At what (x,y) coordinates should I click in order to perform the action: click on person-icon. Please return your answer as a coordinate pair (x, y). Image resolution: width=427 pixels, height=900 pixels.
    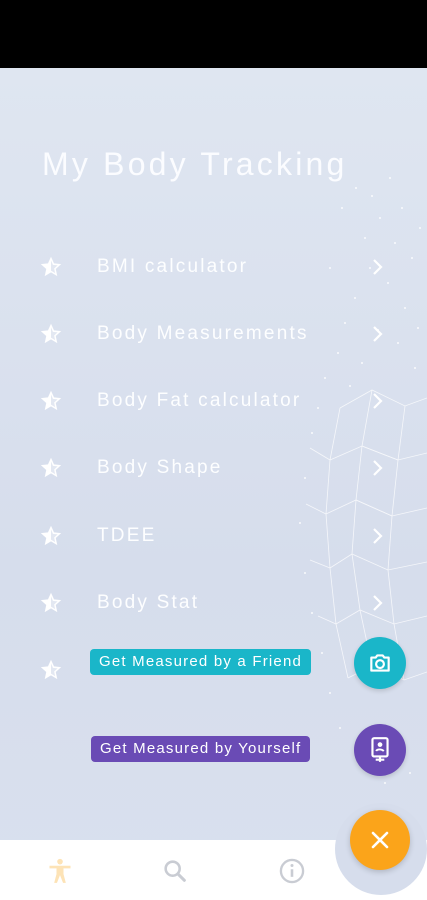
    Looking at the image, I should click on (60, 871).